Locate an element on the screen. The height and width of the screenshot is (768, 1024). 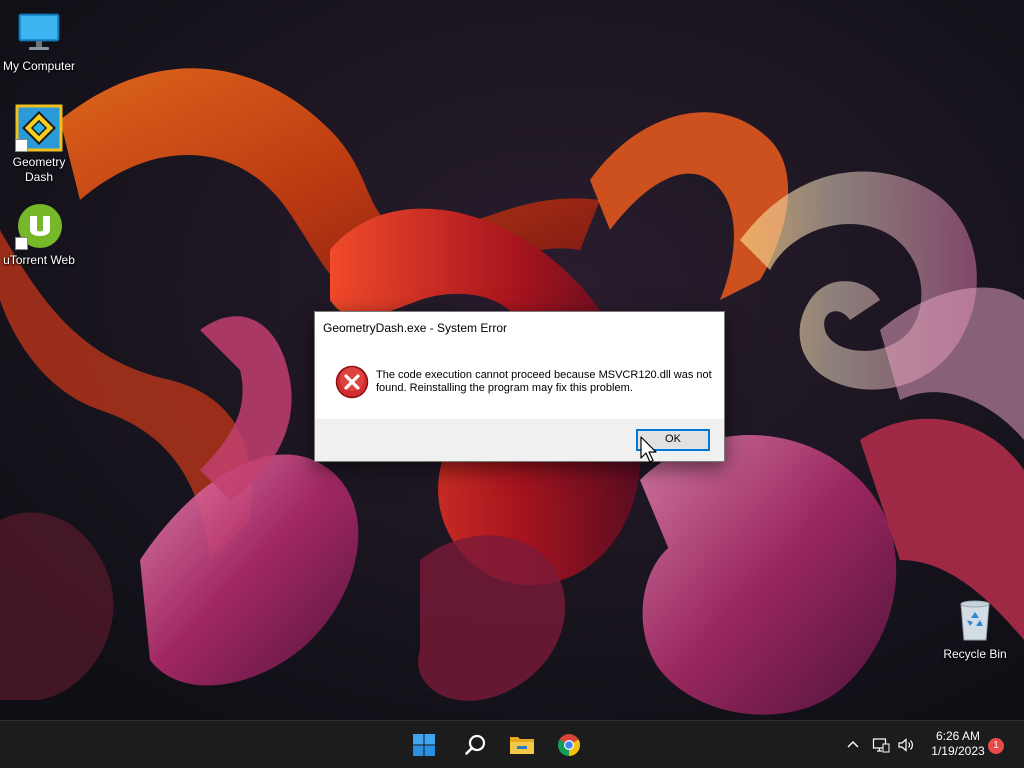
desktop-icon-label: Geometry Dash is located at coordinates (39, 169).